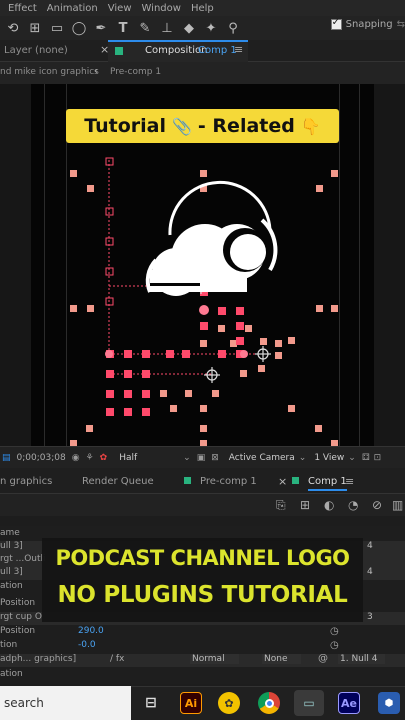  What do you see at coordinates (269, 703) in the screenshot?
I see `chrome-icon` at bounding box center [269, 703].